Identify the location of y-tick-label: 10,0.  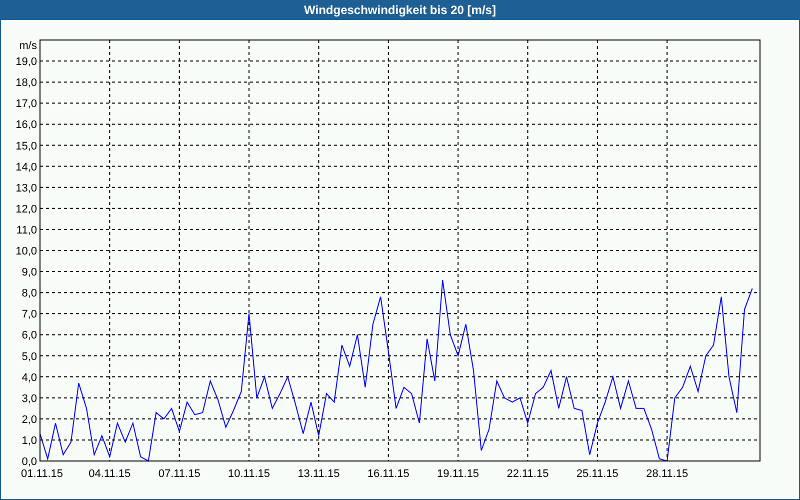
(26, 252).